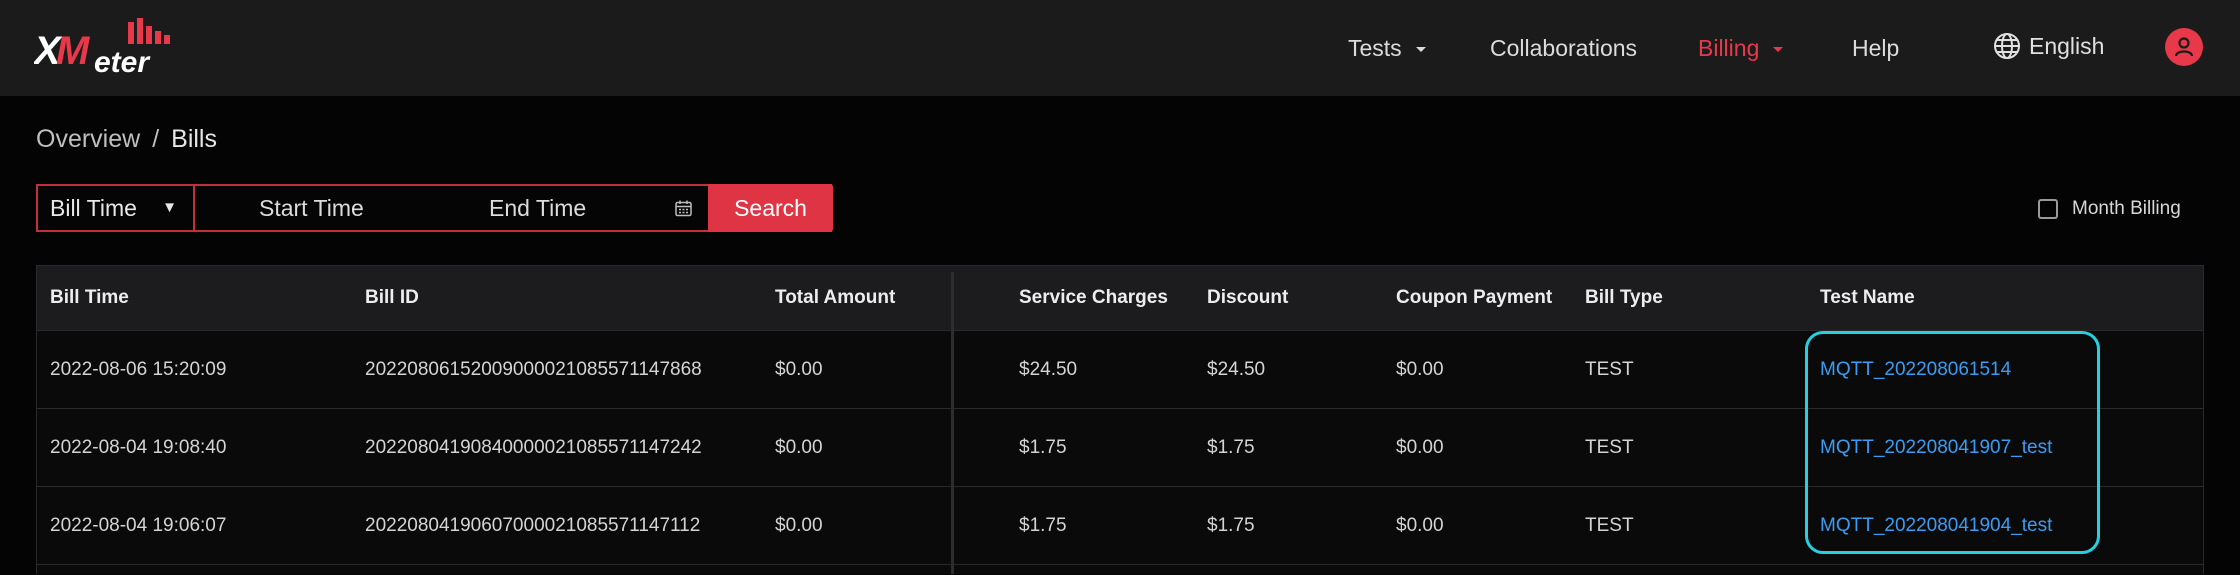 This screenshot has height=575, width=2240. Describe the element at coordinates (770, 208) in the screenshot. I see `search-button: Search` at that location.